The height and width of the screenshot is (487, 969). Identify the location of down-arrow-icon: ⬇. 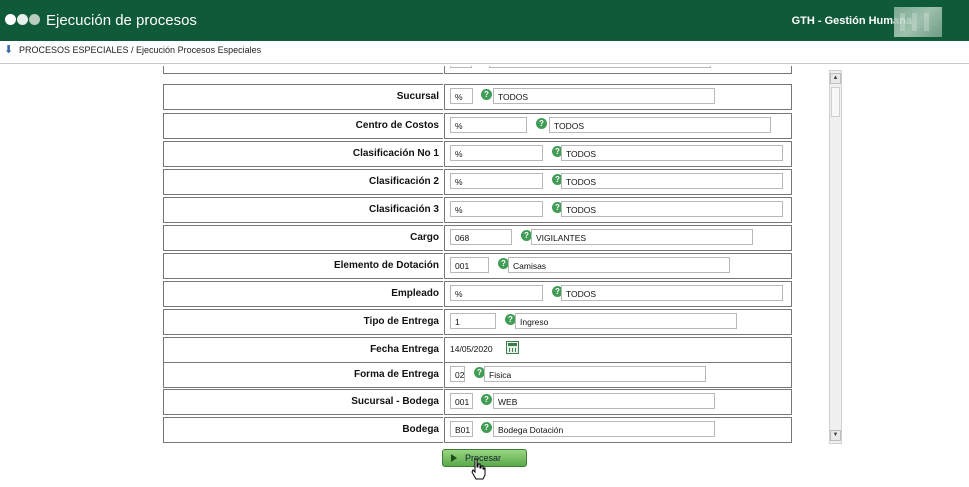
(8, 49).